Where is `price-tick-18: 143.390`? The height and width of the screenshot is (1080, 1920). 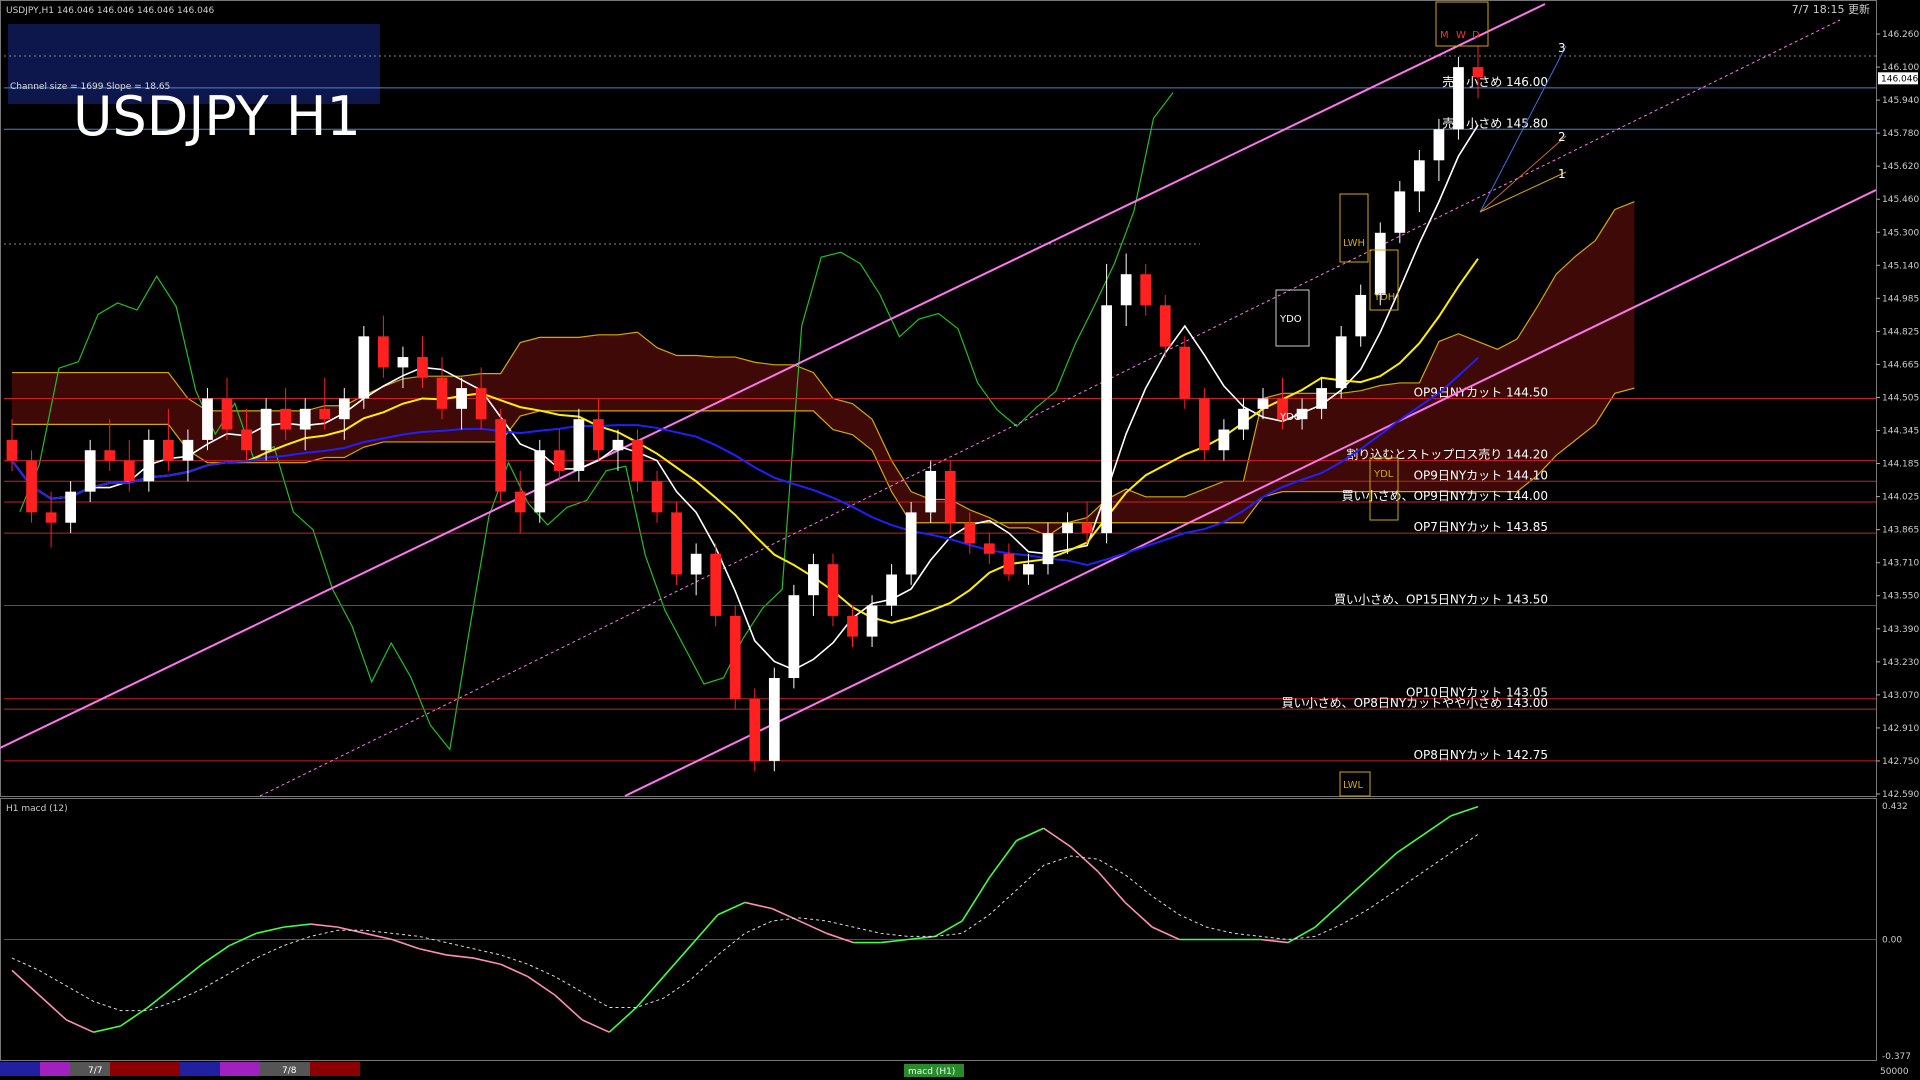
price-tick-18: 143.390 is located at coordinates (1900, 630).